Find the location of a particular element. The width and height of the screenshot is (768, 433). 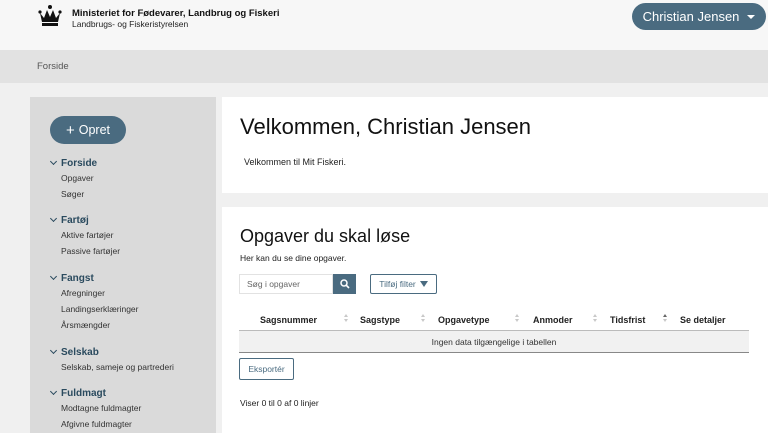

nav-section-header: Fuldmagt is located at coordinates (95, 393).